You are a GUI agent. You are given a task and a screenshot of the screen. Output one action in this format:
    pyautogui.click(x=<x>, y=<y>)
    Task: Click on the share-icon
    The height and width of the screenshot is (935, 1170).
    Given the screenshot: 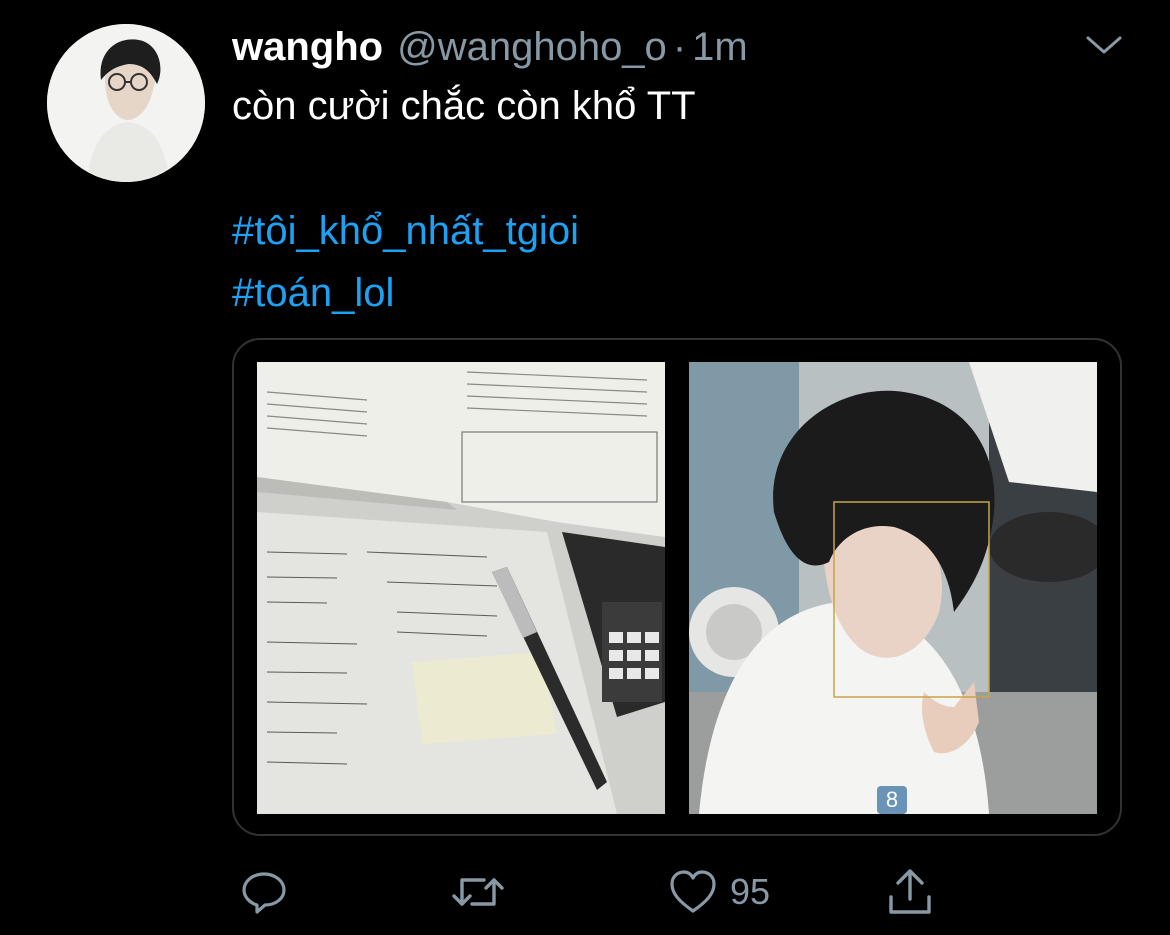 What is the action you would take?
    pyautogui.click(x=910, y=891)
    